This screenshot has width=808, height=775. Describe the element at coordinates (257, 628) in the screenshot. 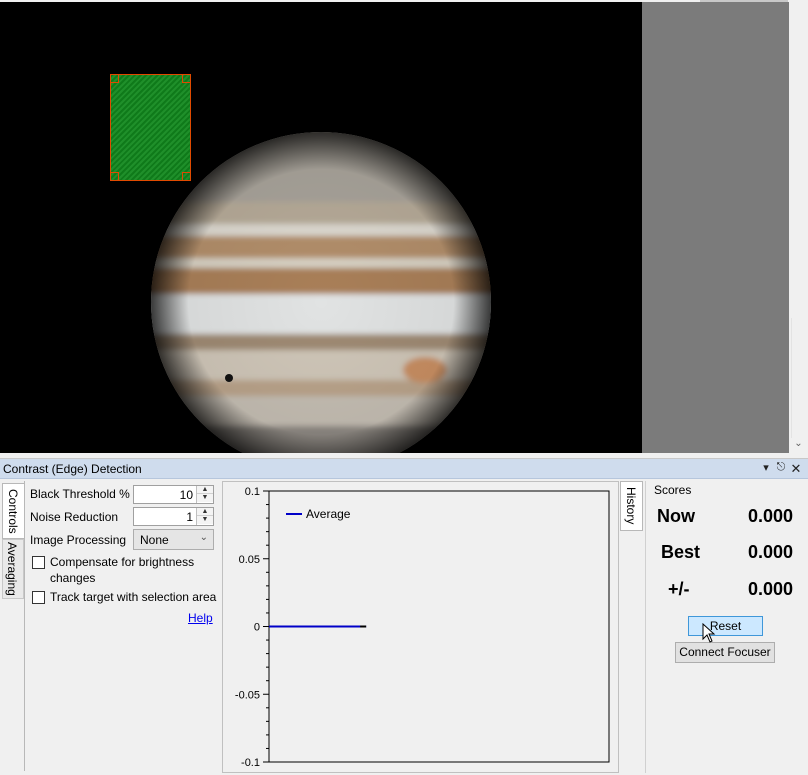

I see `y-tick-label: 0` at that location.